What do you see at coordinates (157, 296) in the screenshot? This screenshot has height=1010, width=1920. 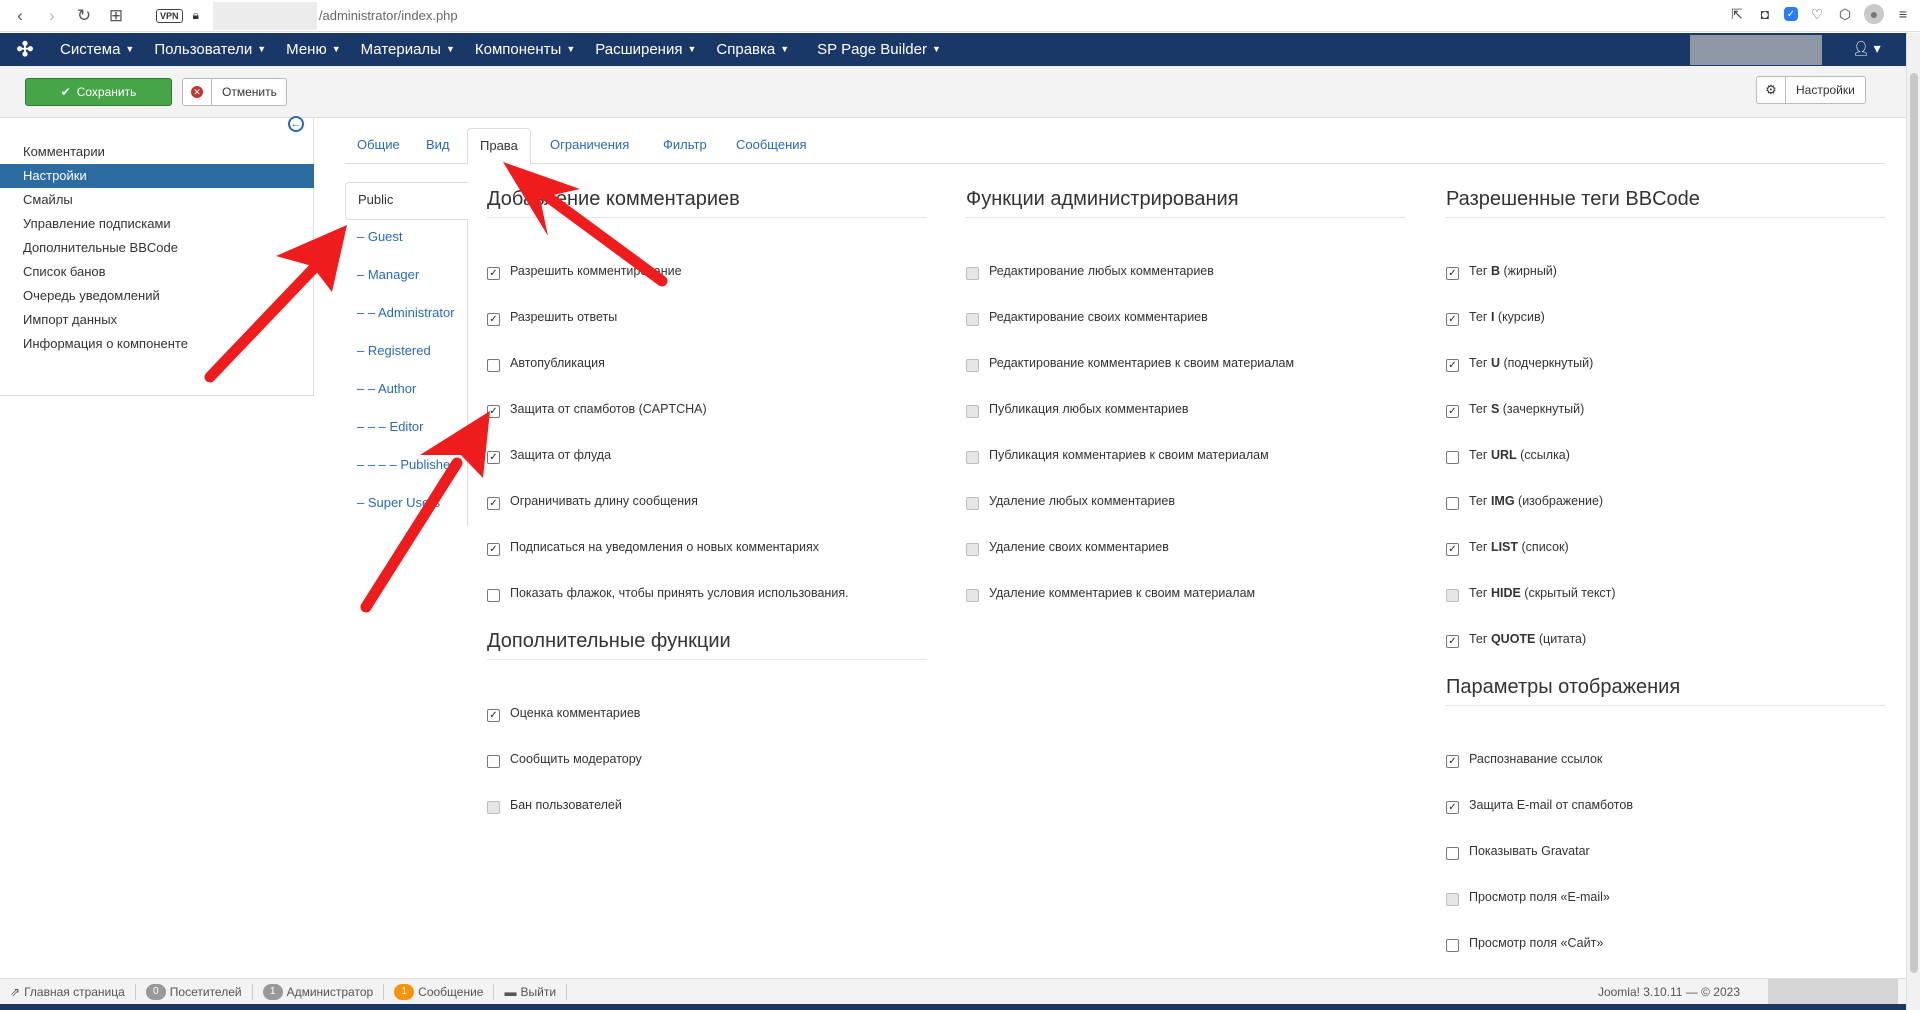 I see `sidebar-item-mail-queue: Очередь уведомлений` at bounding box center [157, 296].